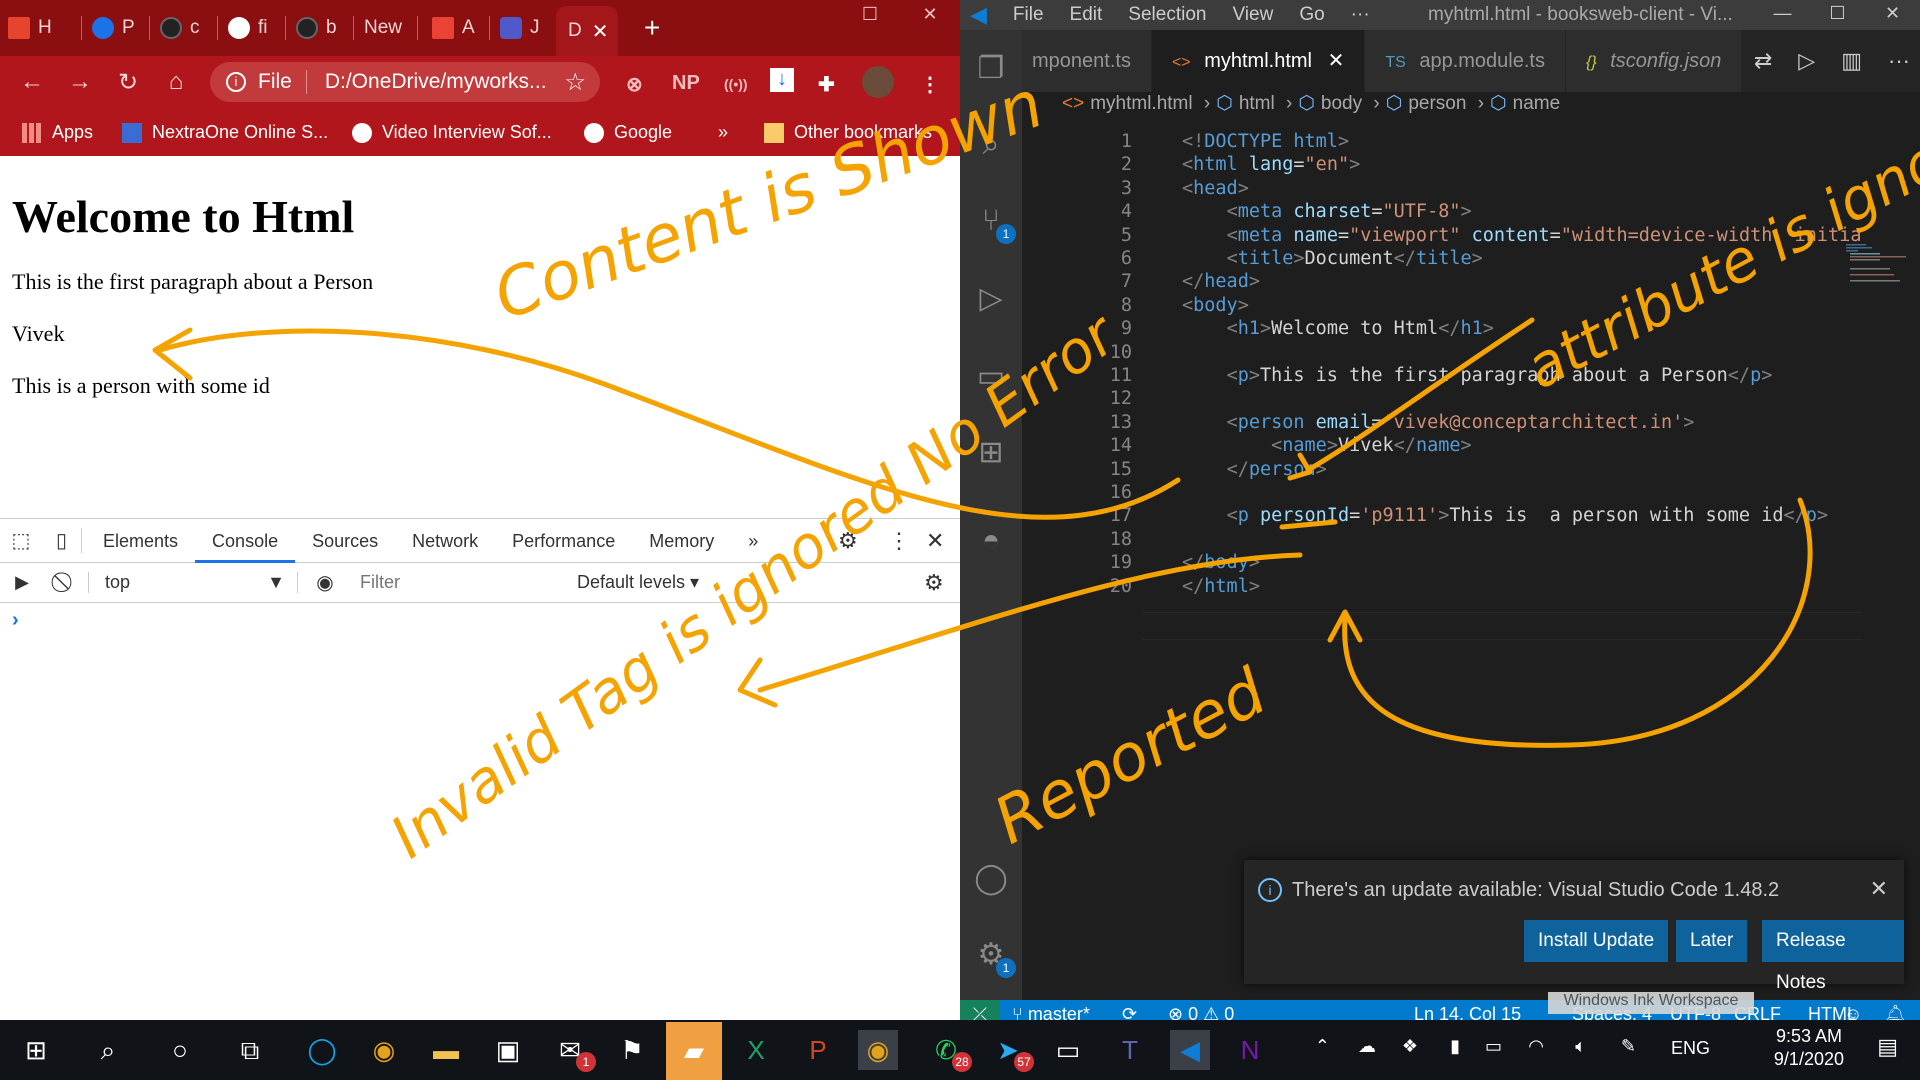 This screenshot has height=1080, width=1920. I want to click on wifi-icon: ◠, so click(1536, 1046).